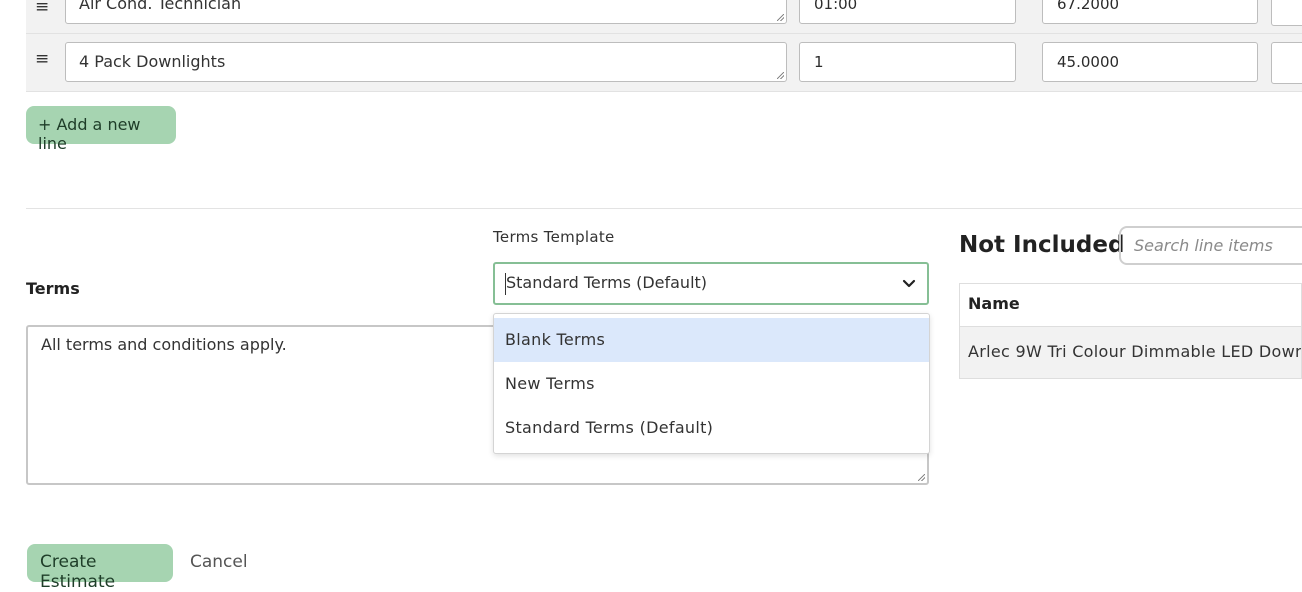  Describe the element at coordinates (1210, 245) in the screenshot. I see `search-line-items-input: Search line items` at that location.